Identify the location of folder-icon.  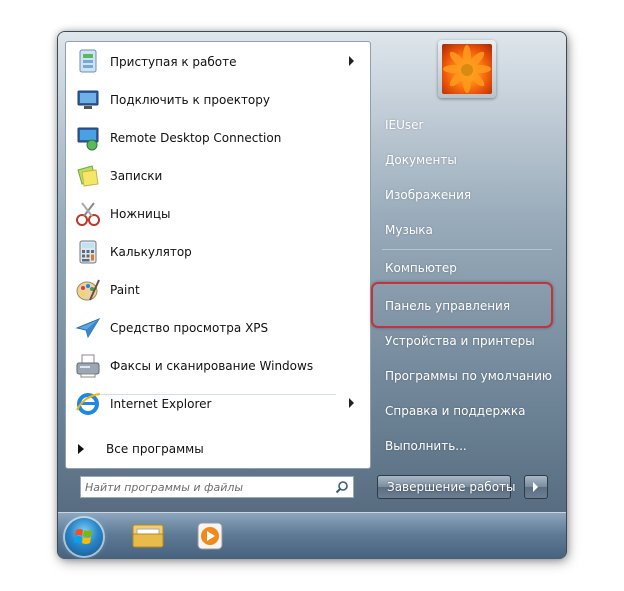
(148, 536).